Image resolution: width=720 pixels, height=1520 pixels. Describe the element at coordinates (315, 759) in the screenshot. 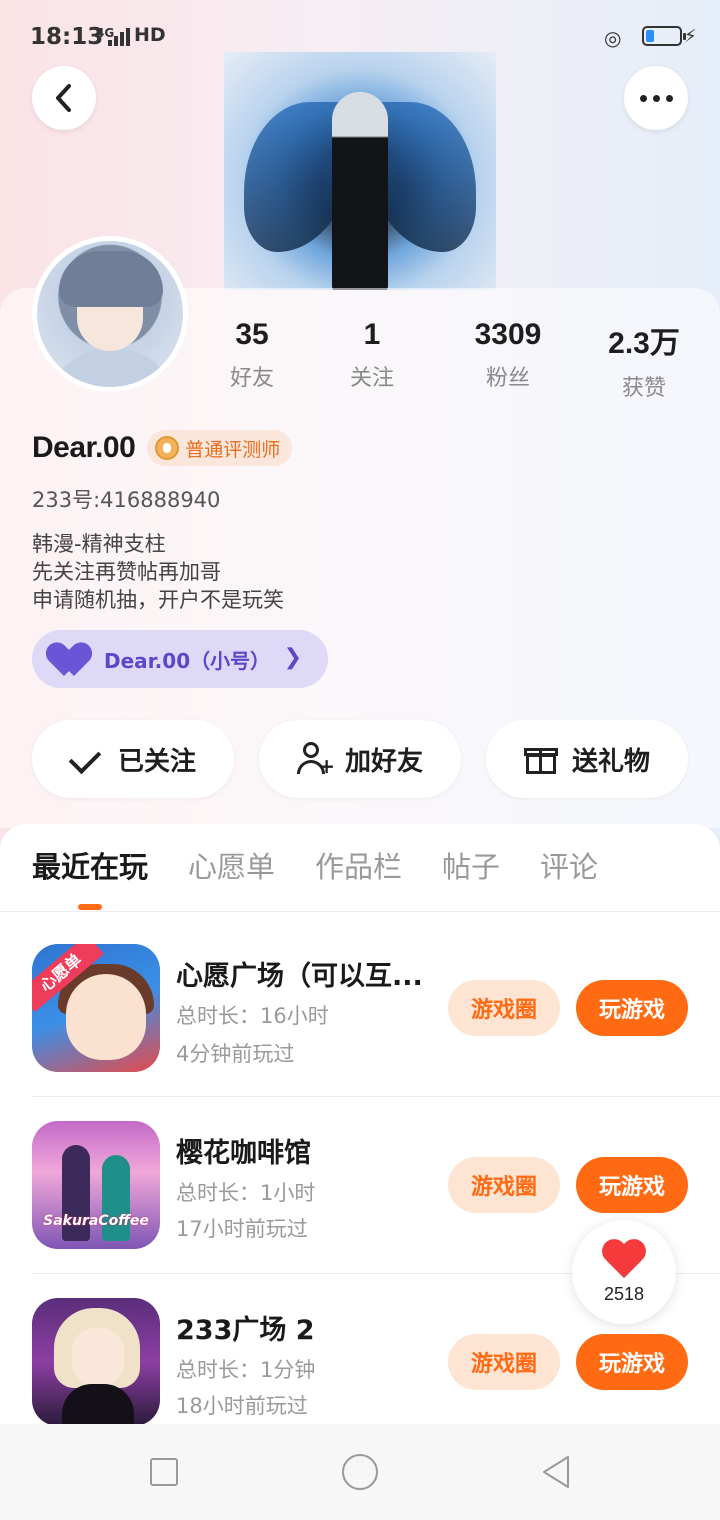

I see `user-plus-icon: +` at that location.